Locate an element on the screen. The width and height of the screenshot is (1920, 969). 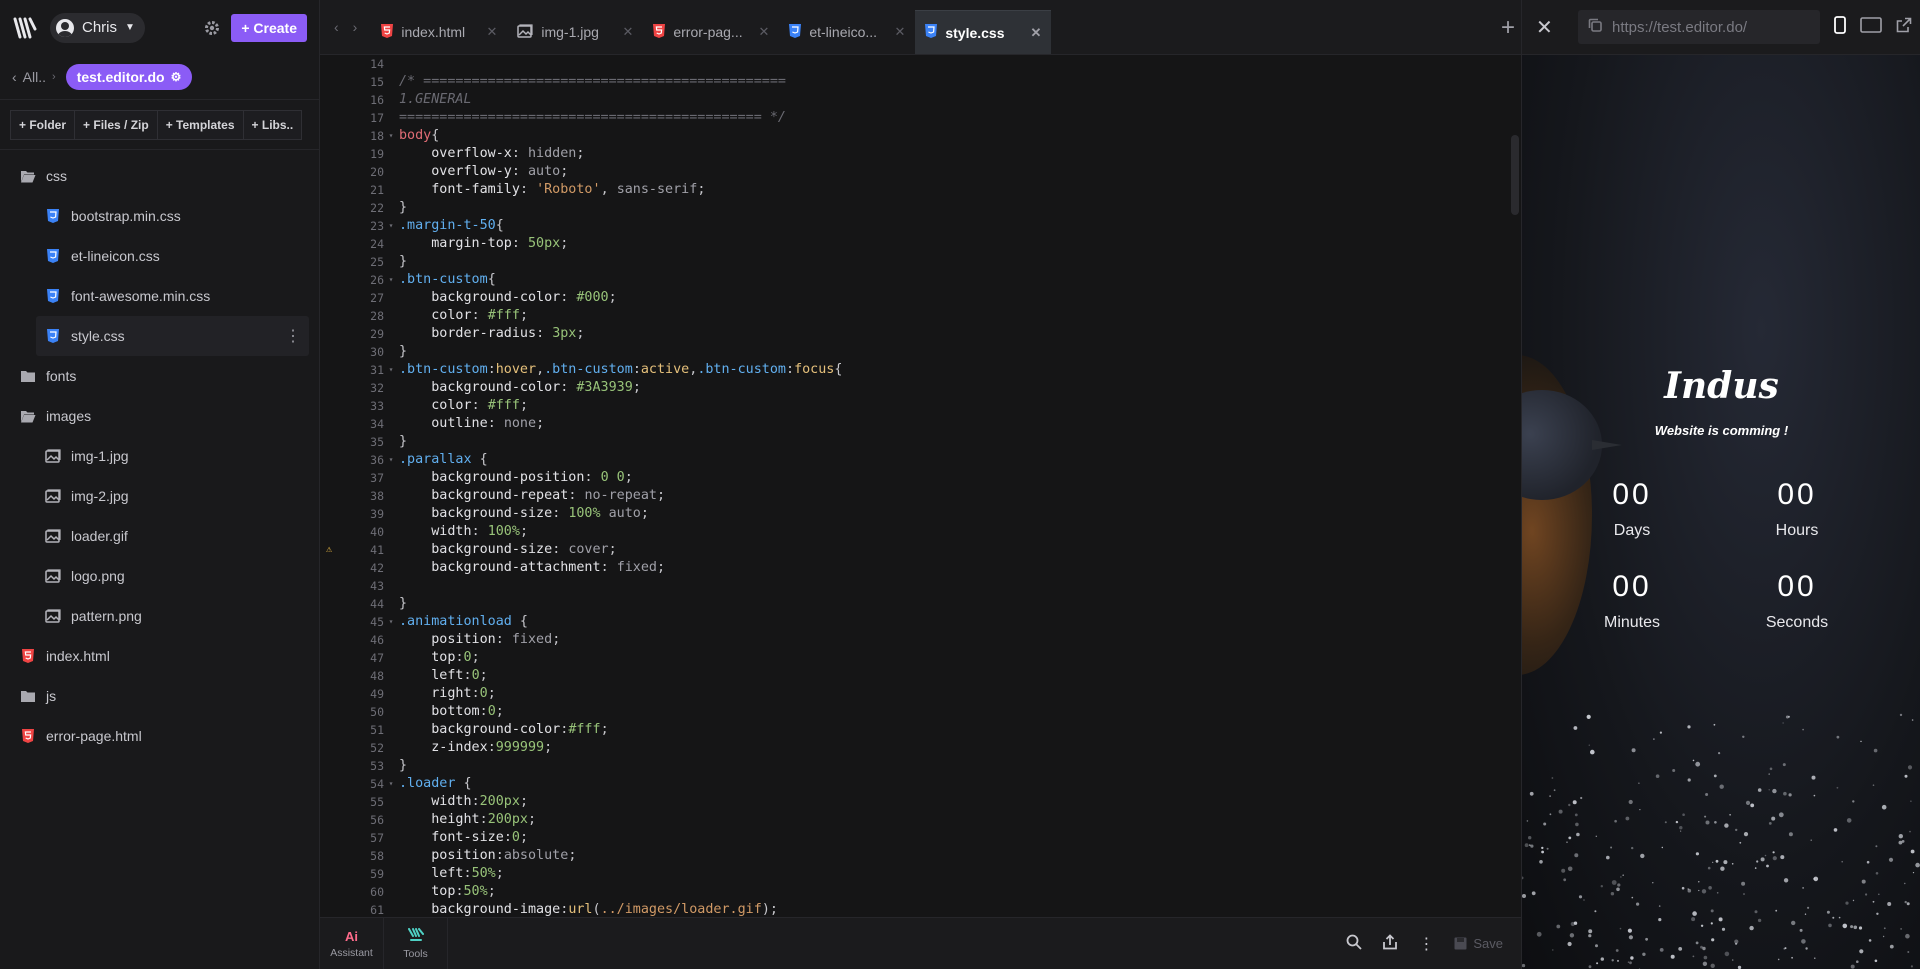
tree-folder: css is located at coordinates (159, 176).